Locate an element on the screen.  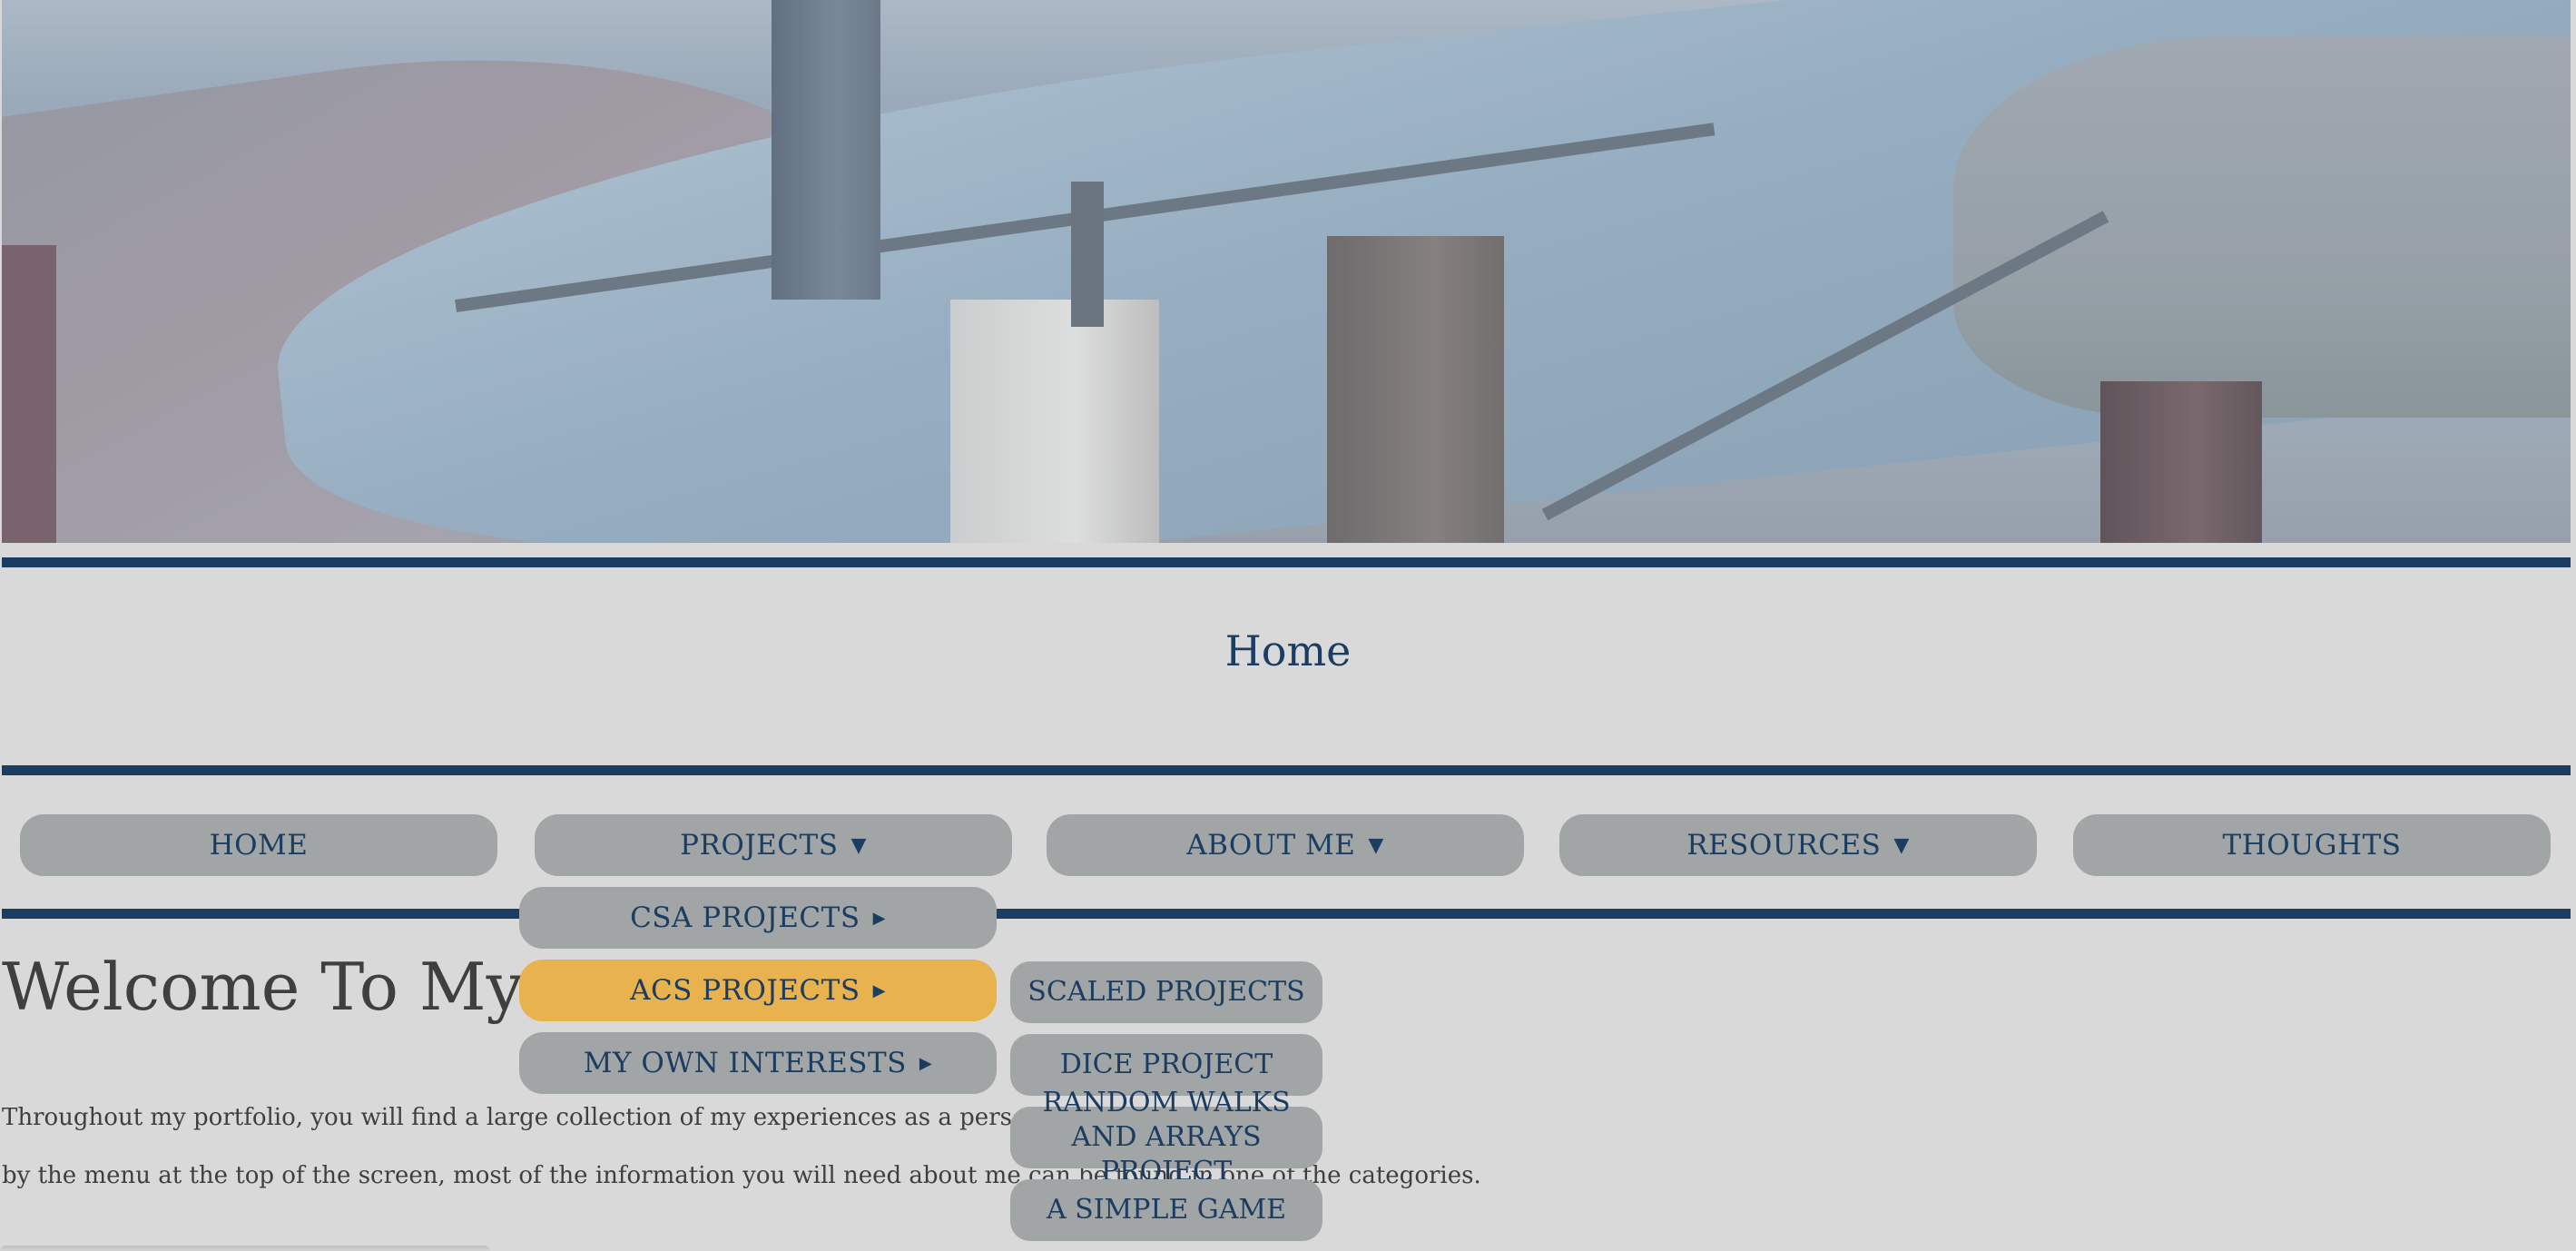
nav-label: PROJECTS is located at coordinates (759, 846).